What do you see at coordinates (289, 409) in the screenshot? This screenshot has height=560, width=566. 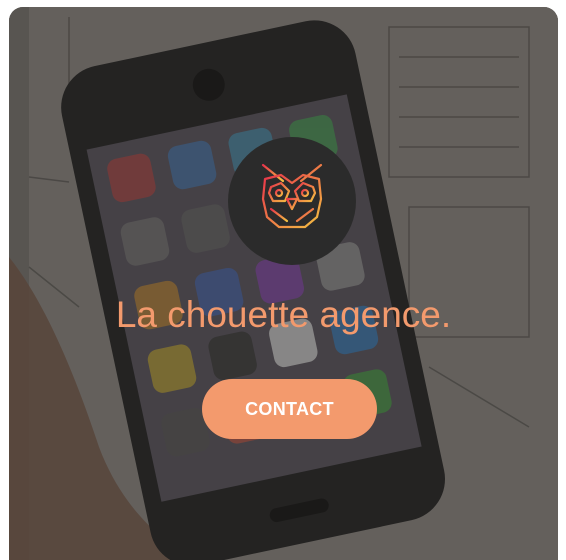 I see `contact-button: CONTACT` at bounding box center [289, 409].